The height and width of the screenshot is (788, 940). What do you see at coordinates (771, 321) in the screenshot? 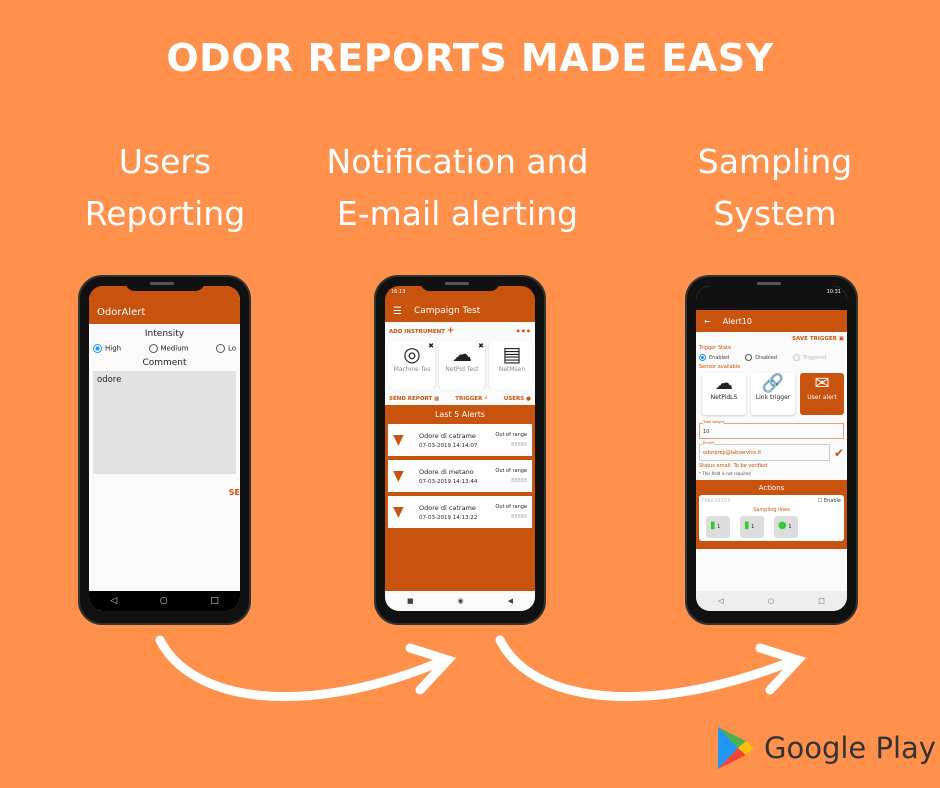
I see `app-bar: ← Alert10` at bounding box center [771, 321].